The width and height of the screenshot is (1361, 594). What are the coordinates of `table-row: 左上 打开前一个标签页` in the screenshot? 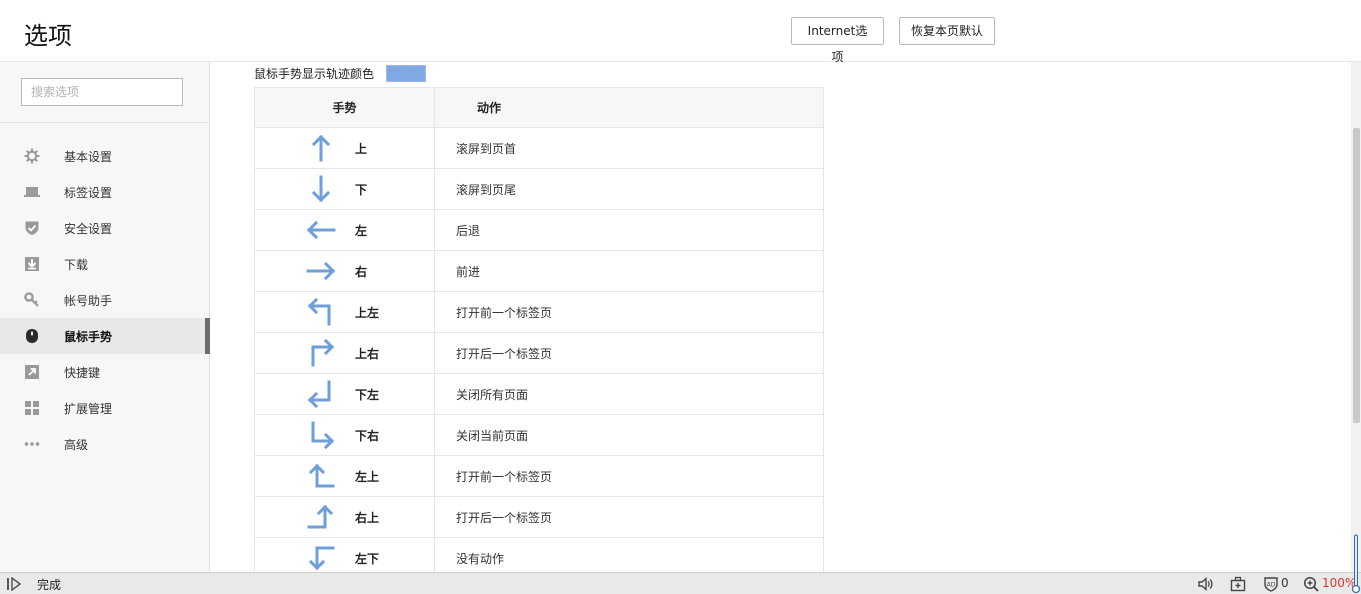 It's located at (539, 476).